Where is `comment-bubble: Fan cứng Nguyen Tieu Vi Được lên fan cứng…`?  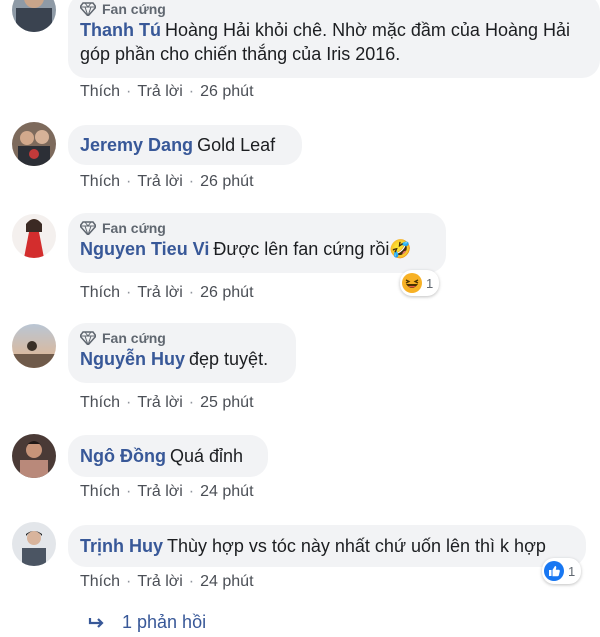
comment-bubble: Fan cứng Nguyen Tieu Vi Được lên fan cứng… is located at coordinates (257, 243).